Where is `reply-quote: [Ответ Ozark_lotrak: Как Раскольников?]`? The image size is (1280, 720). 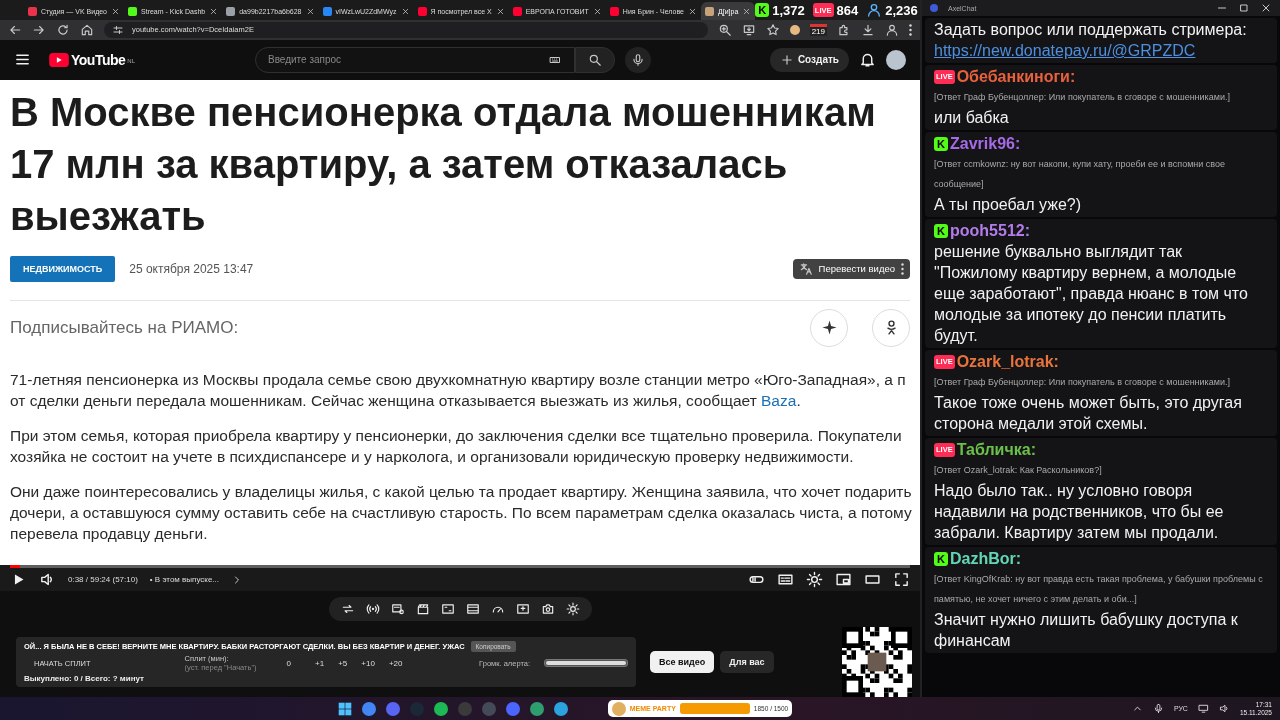
reply-quote: [Ответ Ozark_lotrak: Как Раскольников?] is located at coordinates (1018, 470).